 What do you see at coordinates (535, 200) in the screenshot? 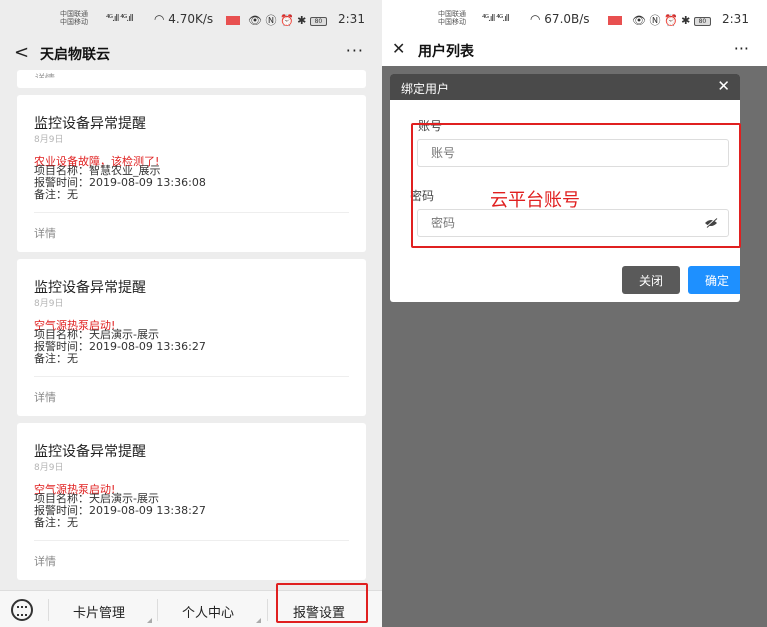
I see `annotation-cloud-account: 云平台账号` at bounding box center [535, 200].